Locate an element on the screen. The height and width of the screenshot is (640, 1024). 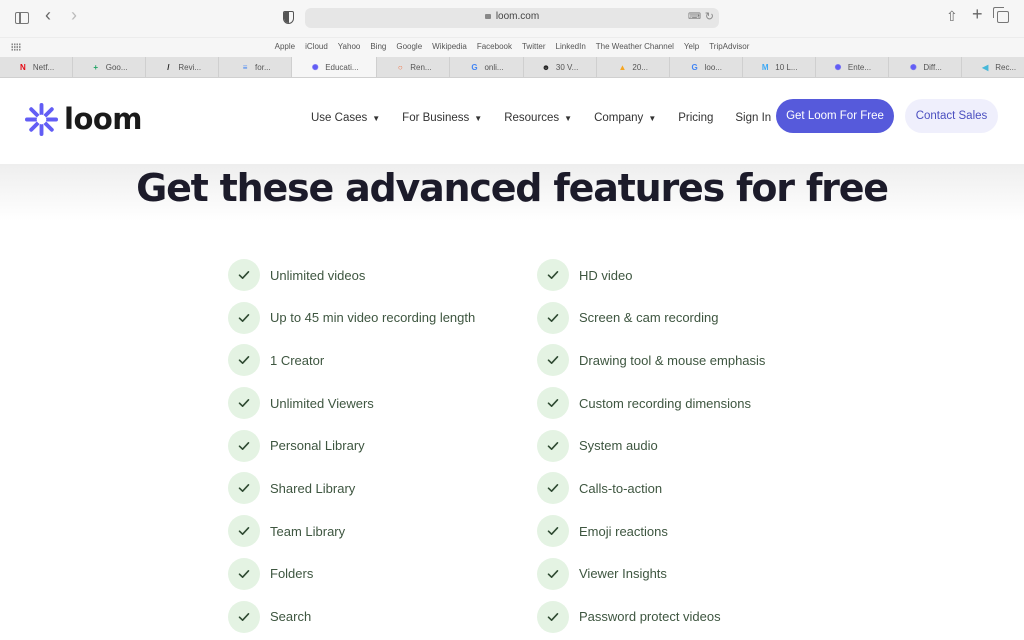
feature-item: Team Library is located at coordinates (351, 531).